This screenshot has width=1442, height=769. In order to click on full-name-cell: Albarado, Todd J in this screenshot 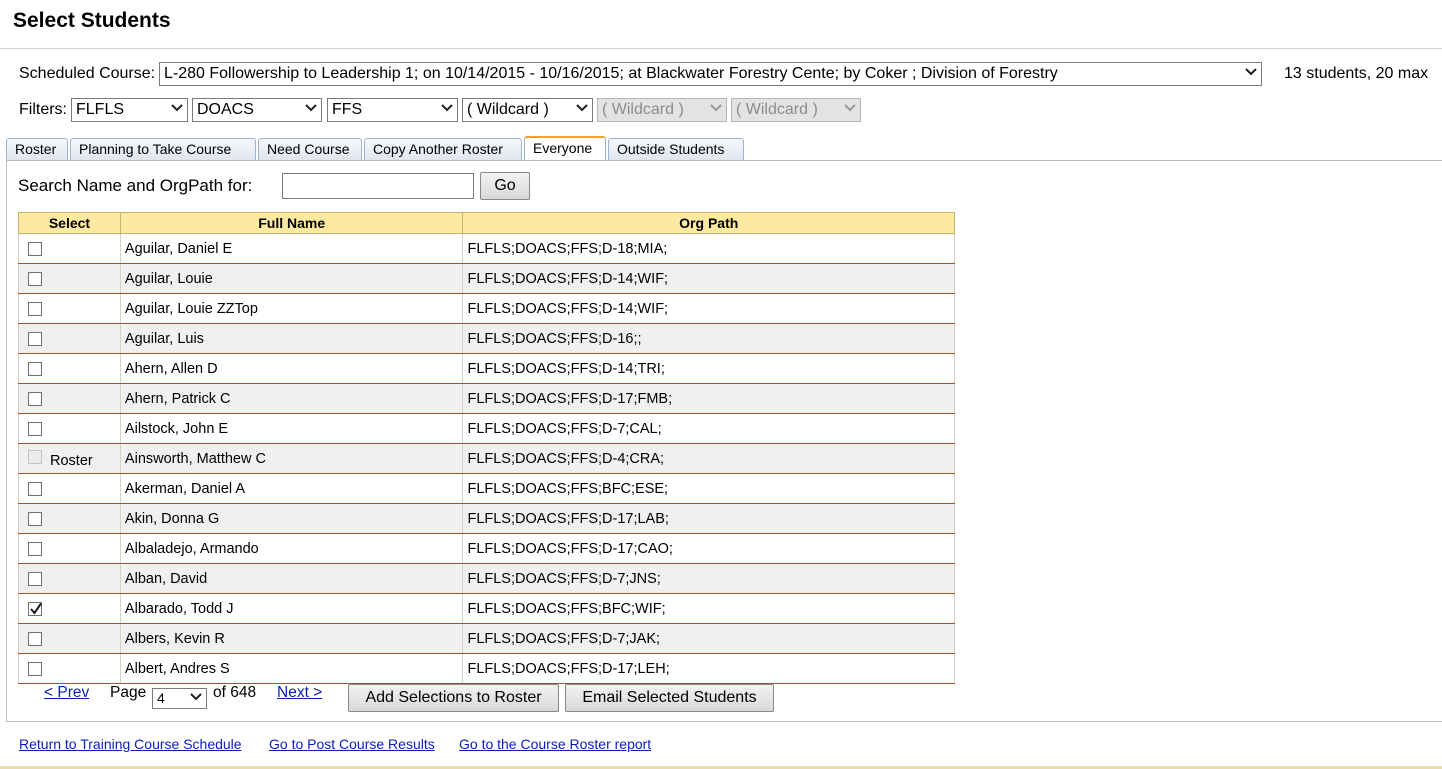, I will do `click(291, 608)`.